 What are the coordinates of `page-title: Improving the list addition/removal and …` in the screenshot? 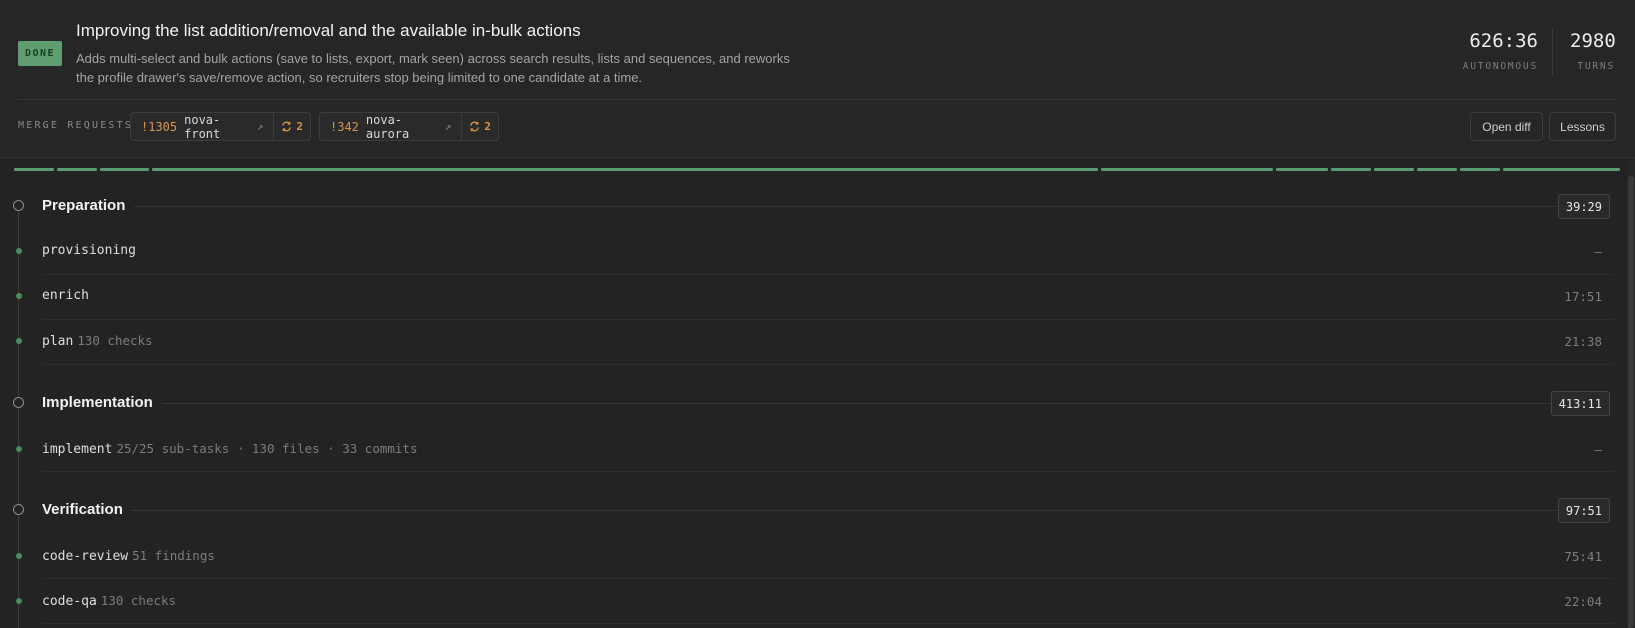 It's located at (328, 30).